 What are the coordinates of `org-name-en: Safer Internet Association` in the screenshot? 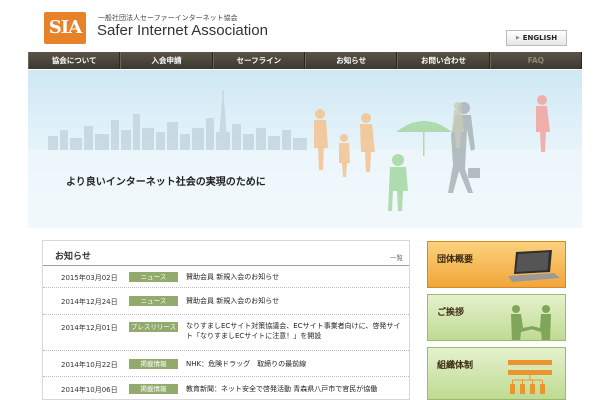 It's located at (182, 30).